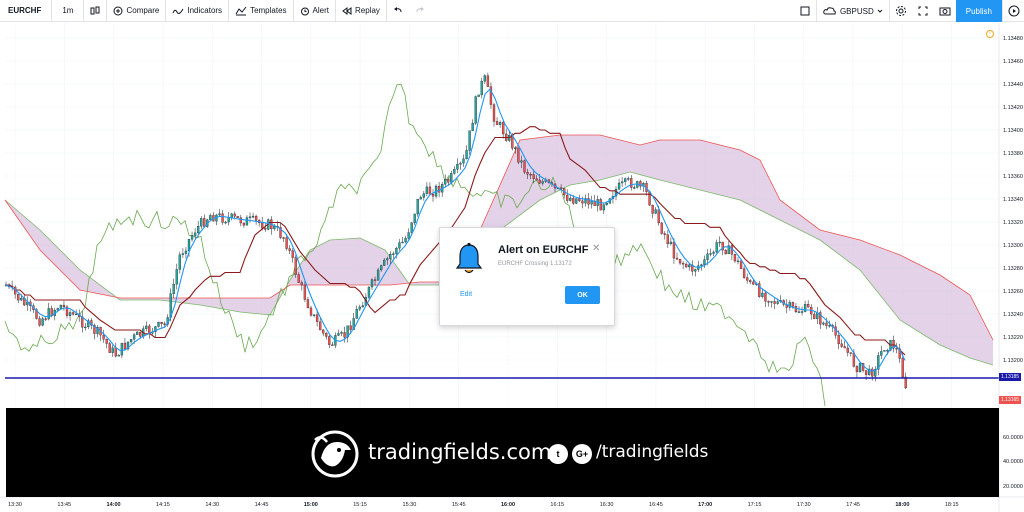 The width and height of the screenshot is (1024, 512). What do you see at coordinates (1013, 292) in the screenshot?
I see `price-tick-label: 1.13260` at bounding box center [1013, 292].